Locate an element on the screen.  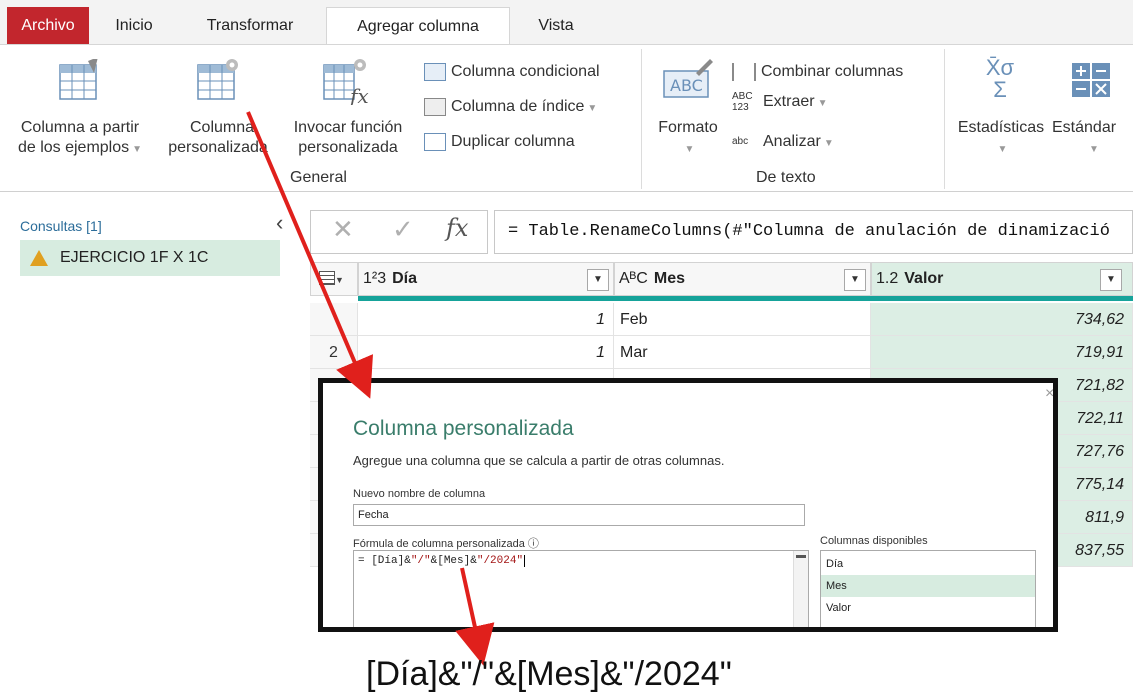
column-from-examples-label2: de los ejemplos ▼ is located at coordinates (80, 147).